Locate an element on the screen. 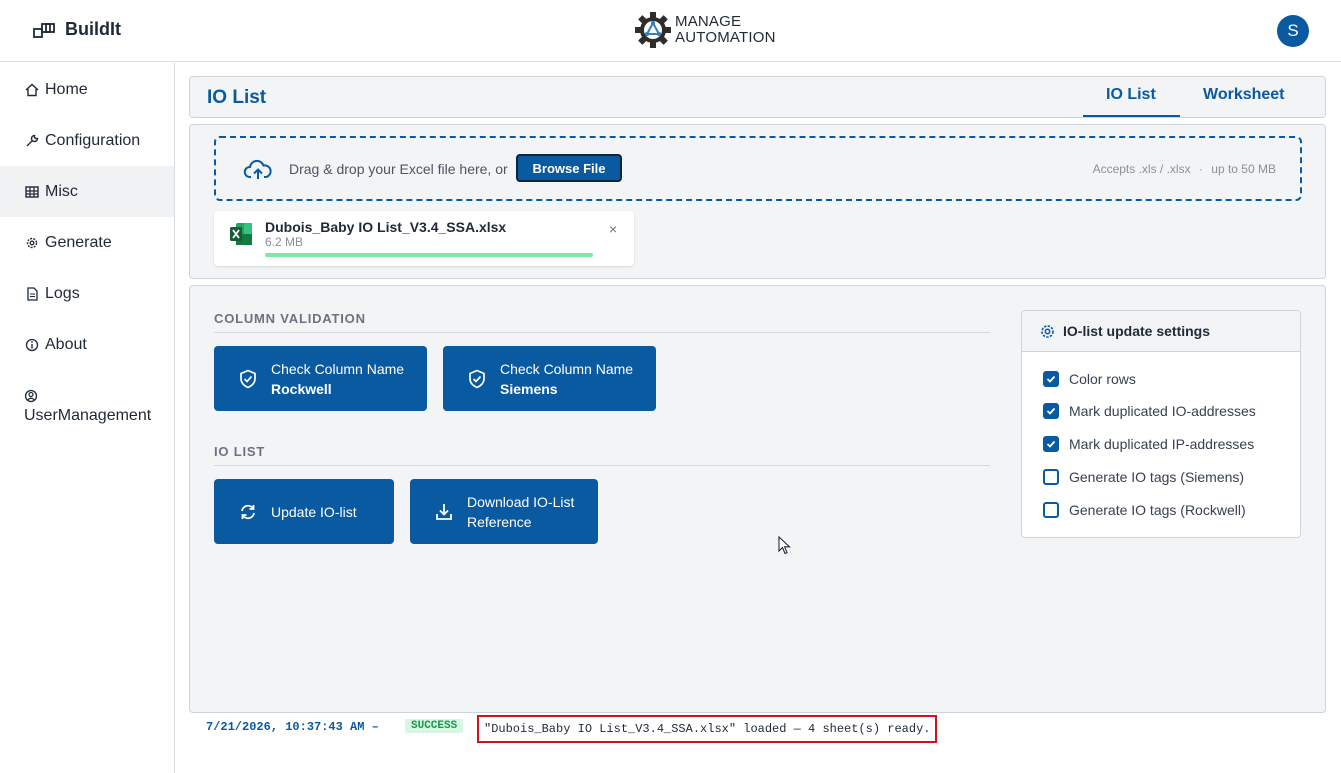 The image size is (1341, 773). section-heading-io-list: IO LIST is located at coordinates (240, 451).